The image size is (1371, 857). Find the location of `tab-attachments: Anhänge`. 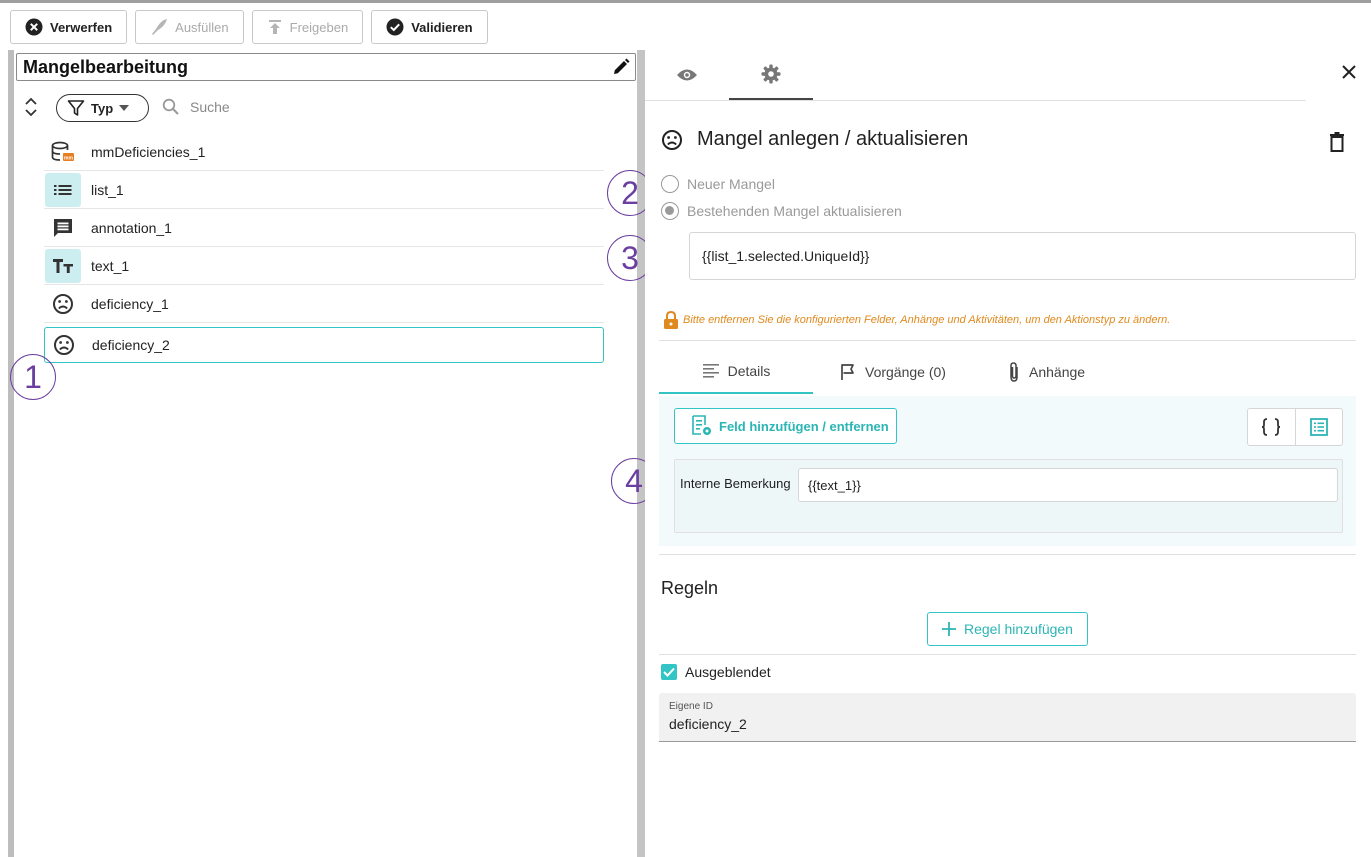

tab-attachments: Anhänge is located at coordinates (1046, 372).